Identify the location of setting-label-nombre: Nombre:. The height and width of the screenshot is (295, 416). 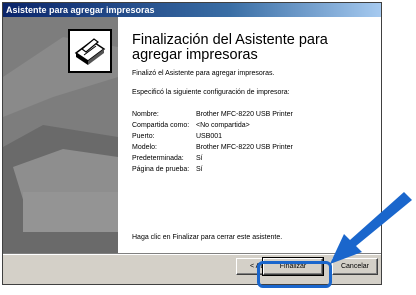
(145, 114).